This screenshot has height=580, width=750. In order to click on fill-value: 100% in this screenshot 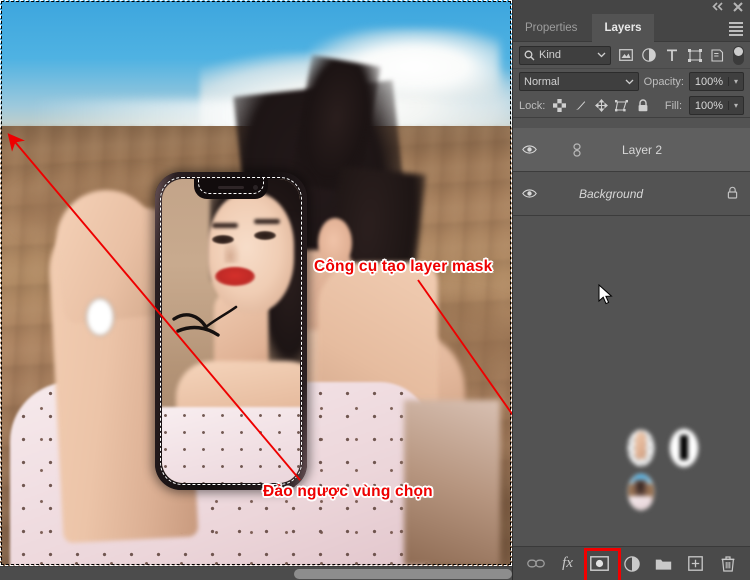, I will do `click(709, 105)`.